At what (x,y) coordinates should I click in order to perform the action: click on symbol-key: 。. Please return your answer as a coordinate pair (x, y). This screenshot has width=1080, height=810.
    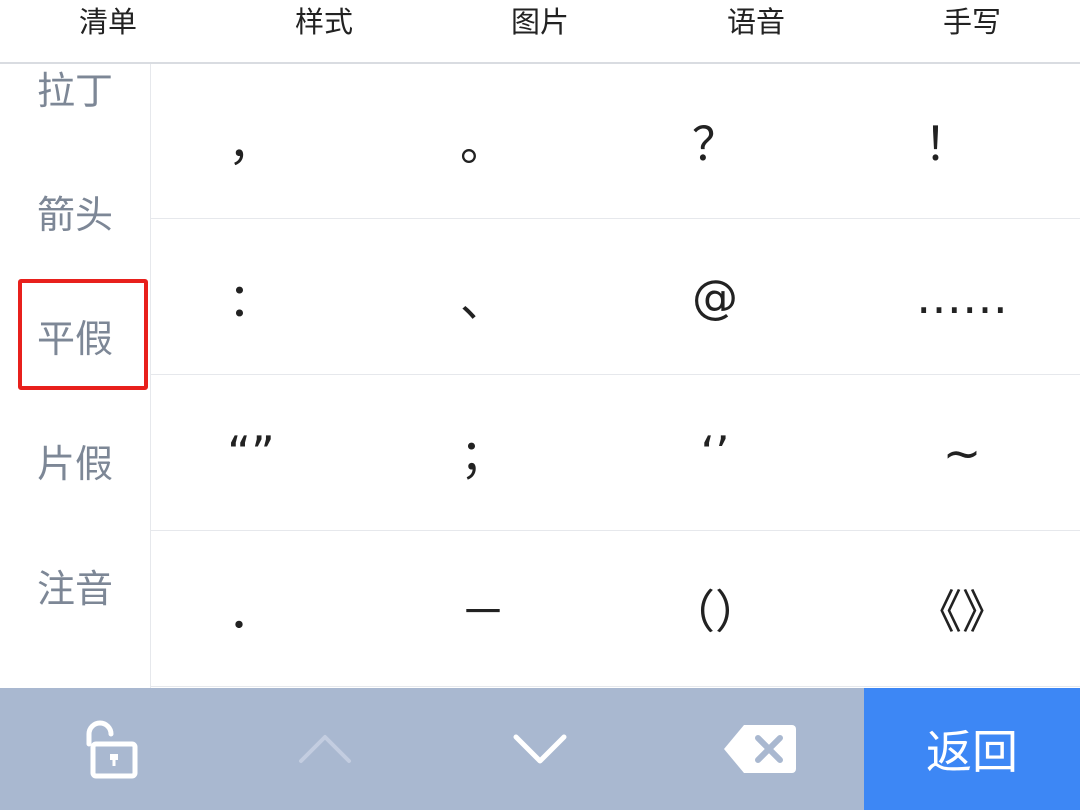
    Looking at the image, I should click on (483, 141).